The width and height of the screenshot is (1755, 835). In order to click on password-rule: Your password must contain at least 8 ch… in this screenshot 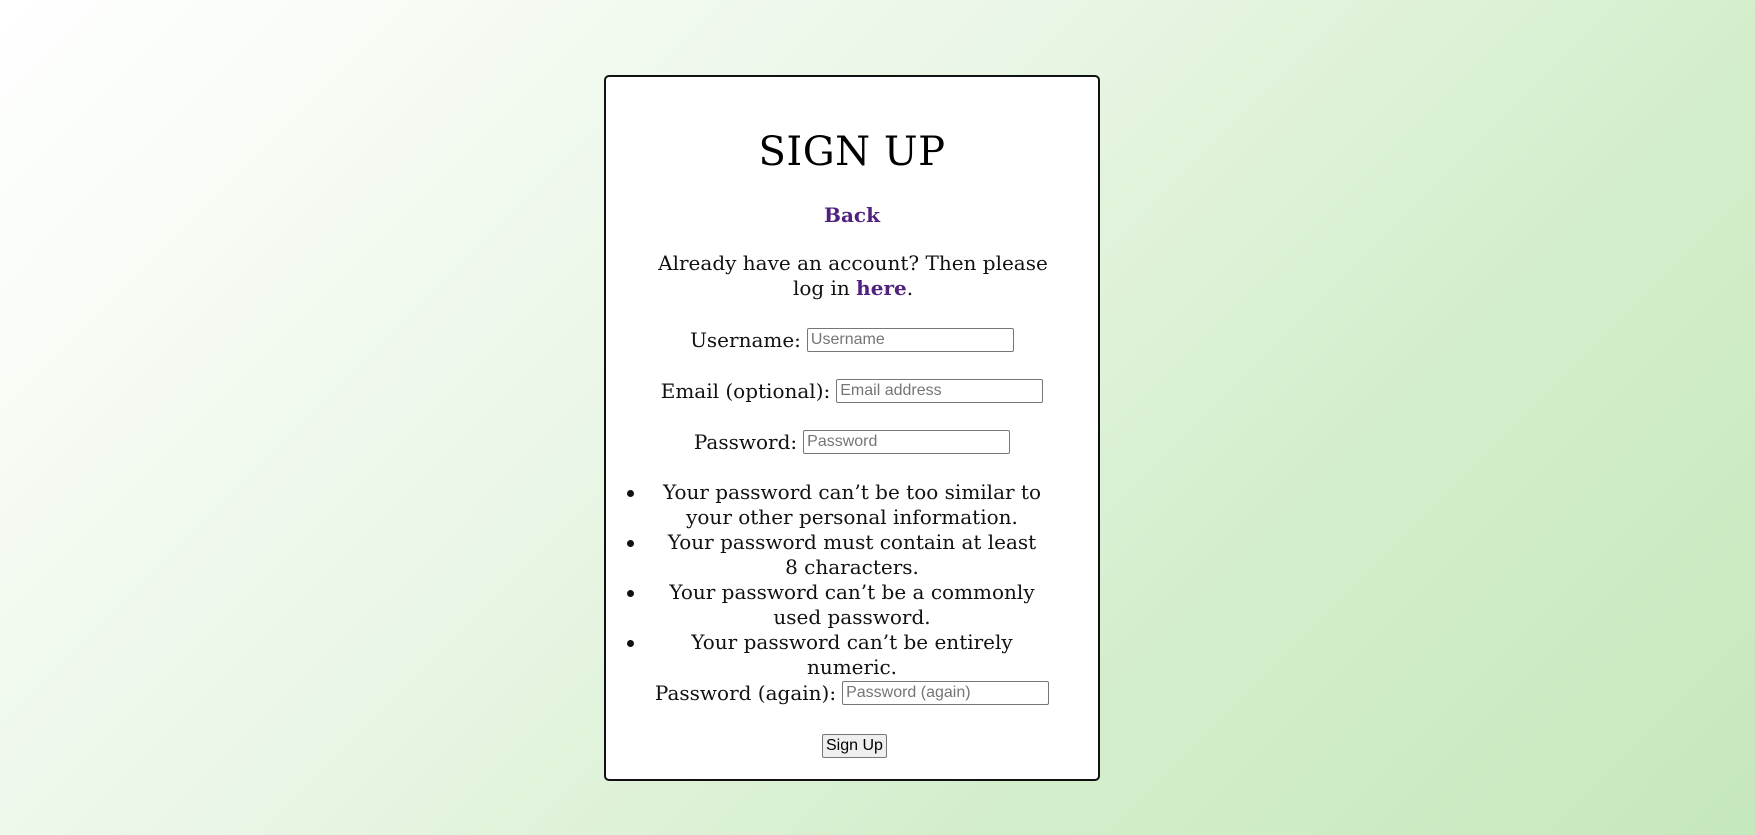, I will do `click(852, 555)`.